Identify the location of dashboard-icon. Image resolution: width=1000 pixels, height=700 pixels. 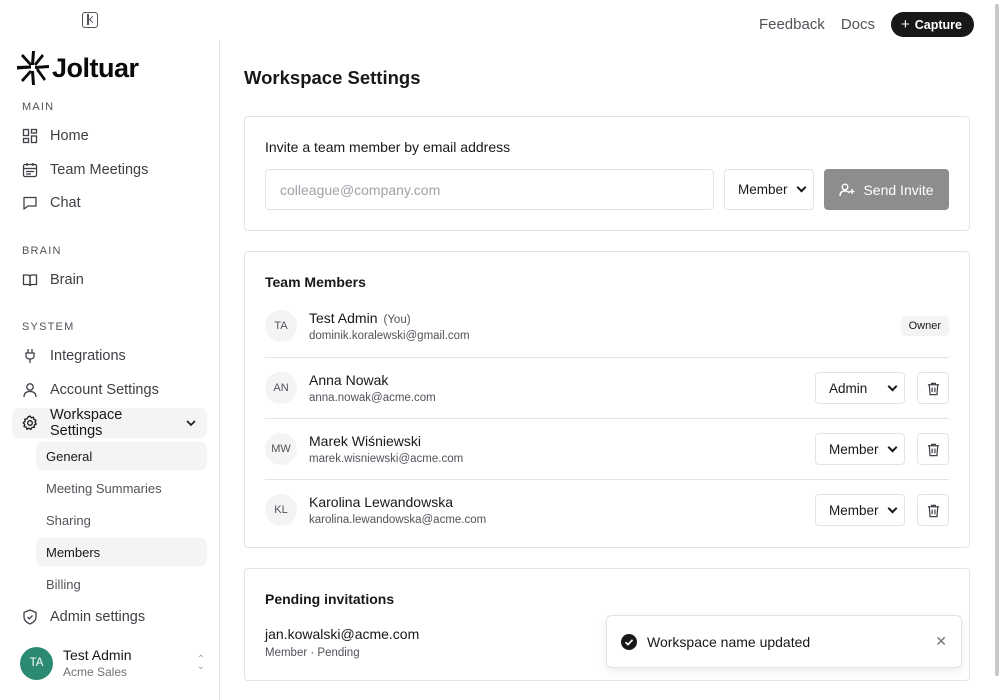
(30, 136).